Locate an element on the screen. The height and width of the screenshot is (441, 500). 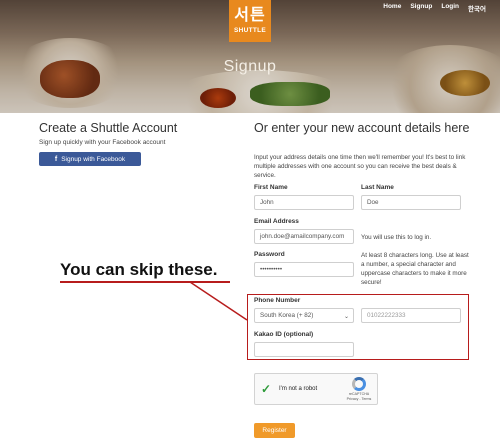
annotation-arrow is located at coordinates (218, 301).